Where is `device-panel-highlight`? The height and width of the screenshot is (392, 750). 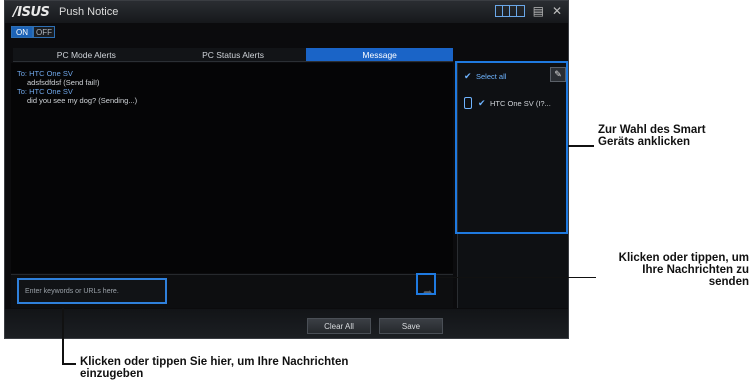
device-panel-highlight is located at coordinates (511, 147).